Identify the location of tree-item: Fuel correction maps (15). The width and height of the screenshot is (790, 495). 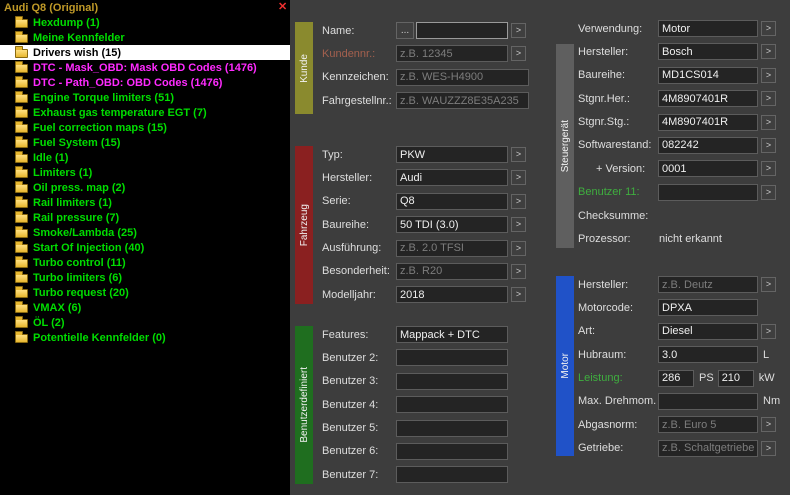
(145, 127).